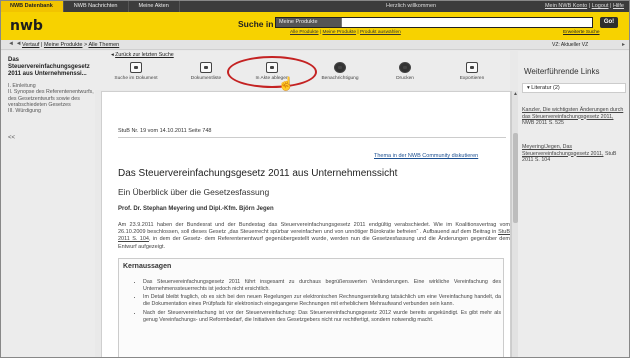 This screenshot has height=358, width=630. Describe the element at coordinates (514, 224) in the screenshot. I see `document-scrollbar: ▲` at that location.